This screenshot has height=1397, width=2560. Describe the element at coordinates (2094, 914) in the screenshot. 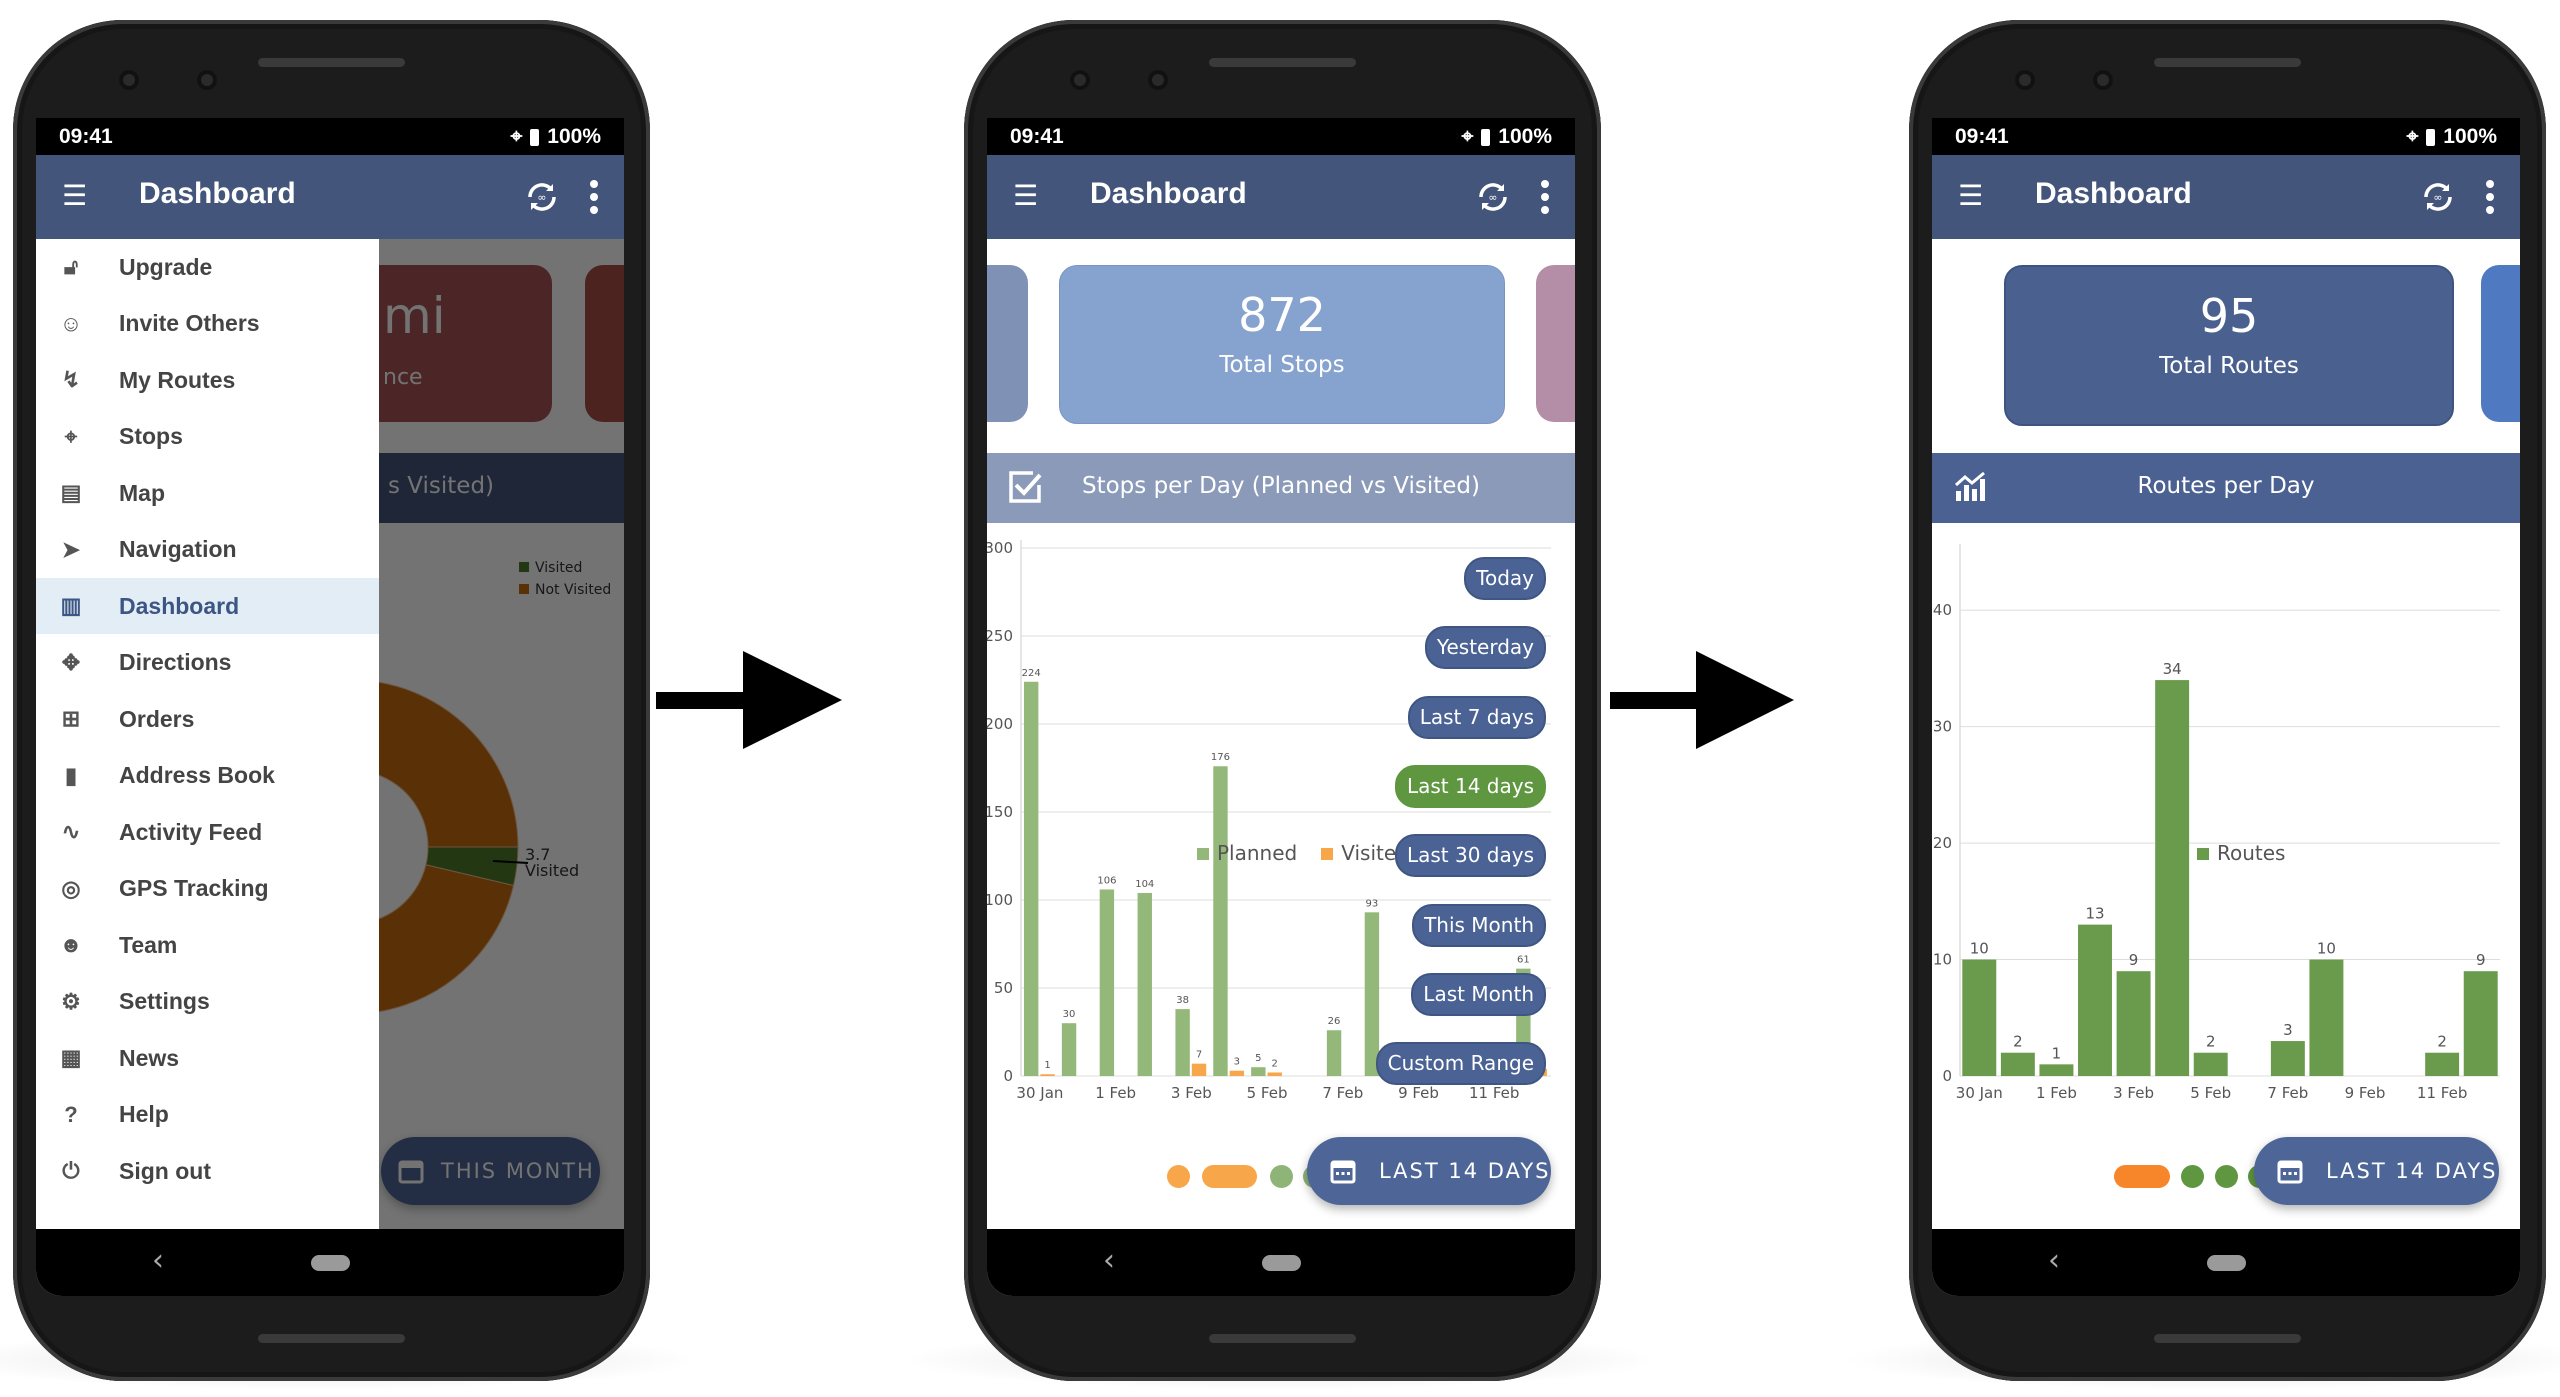

I see `data-label: 13` at that location.